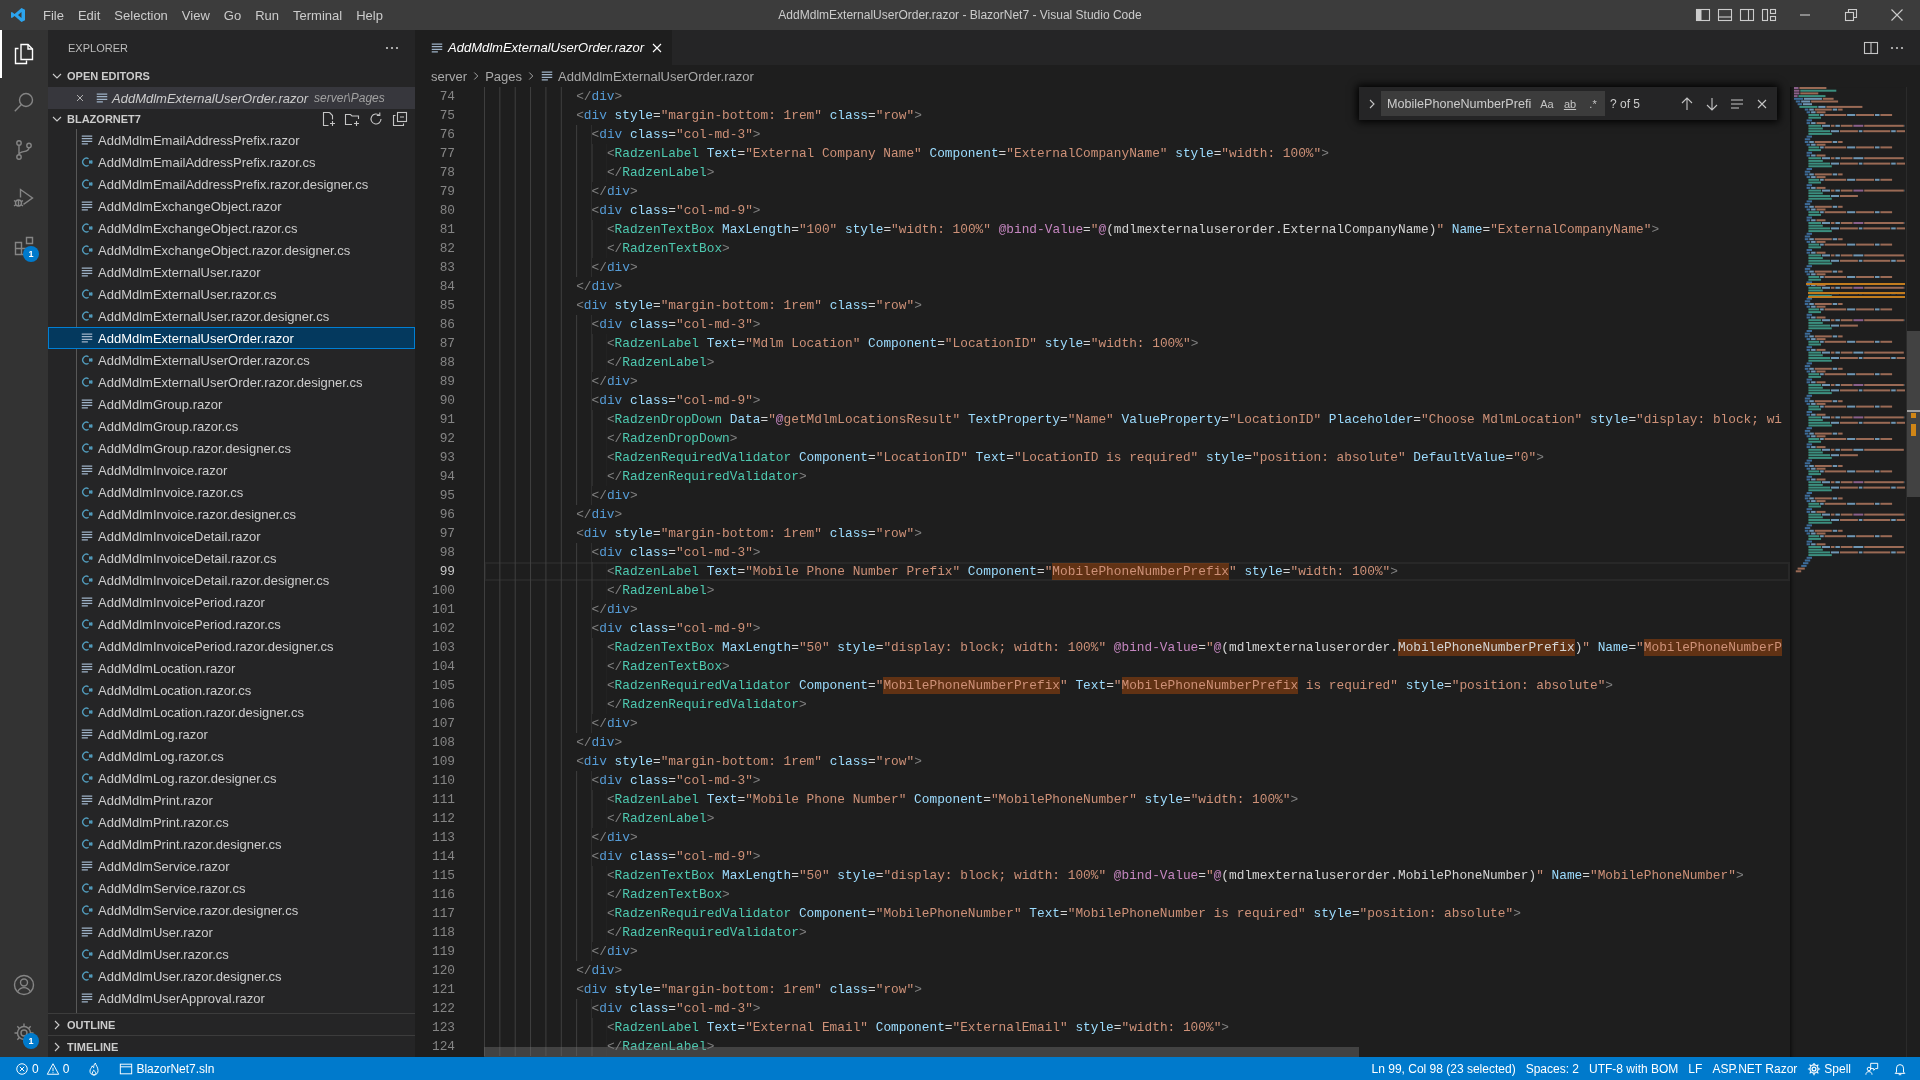 The width and height of the screenshot is (1920, 1080). I want to click on regex-toggle: .*, so click(1593, 103).